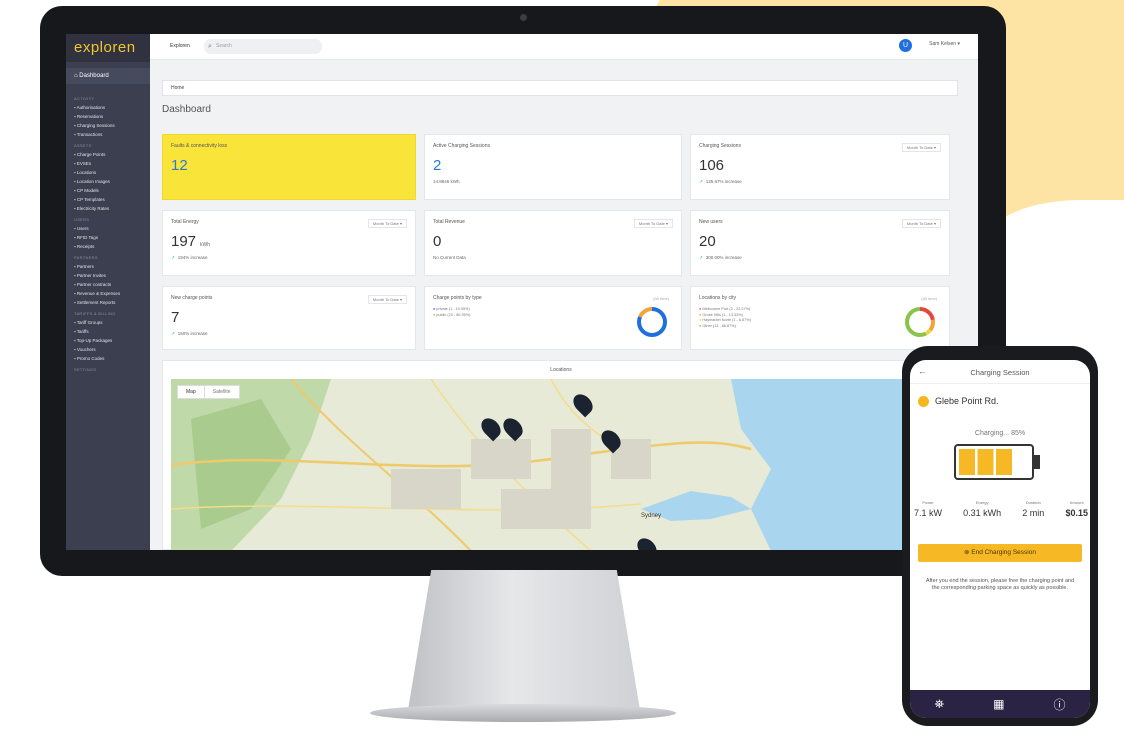 This screenshot has width=1124, height=730. I want to click on sidebar-item: Vouchers, so click(108, 349).